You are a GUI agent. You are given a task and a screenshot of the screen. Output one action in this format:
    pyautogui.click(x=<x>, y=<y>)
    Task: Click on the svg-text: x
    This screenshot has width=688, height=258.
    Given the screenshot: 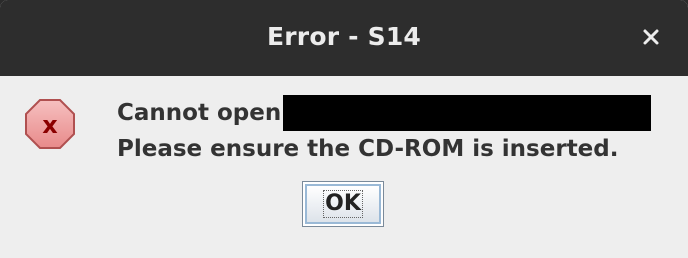 What is the action you would take?
    pyautogui.click(x=50, y=125)
    